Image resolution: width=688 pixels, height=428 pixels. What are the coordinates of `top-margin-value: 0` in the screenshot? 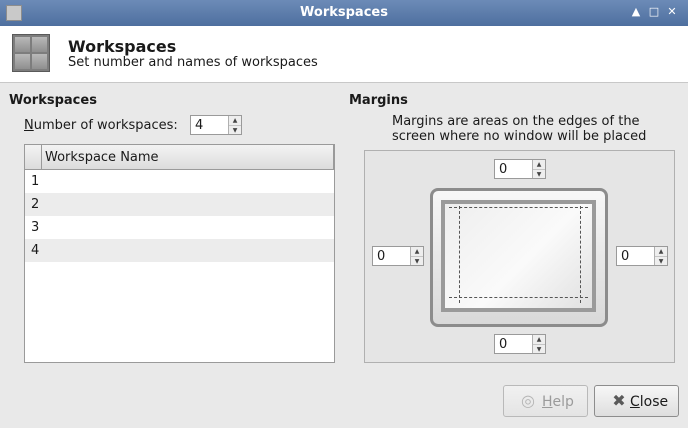 It's located at (503, 169).